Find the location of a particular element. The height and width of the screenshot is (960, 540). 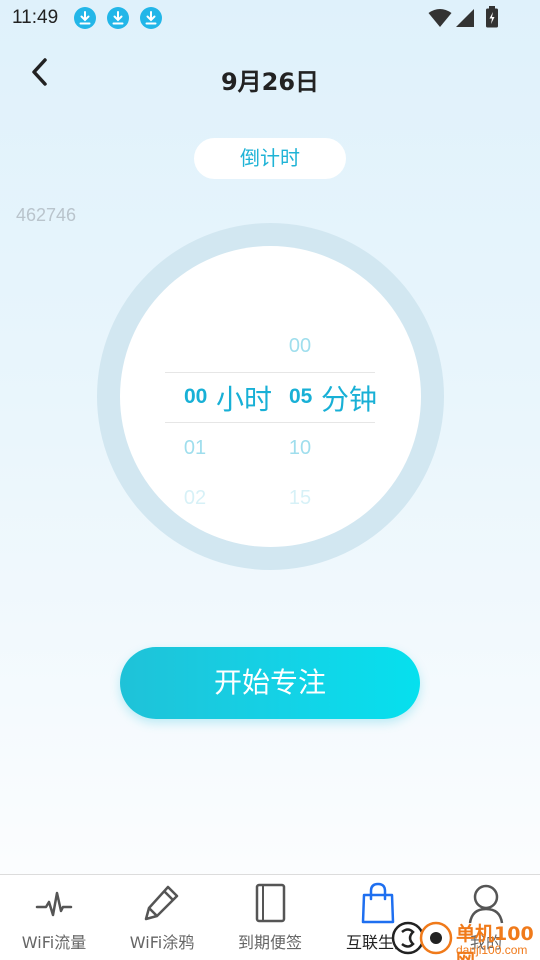

nav-item-due-notes: 到期便签 is located at coordinates (270, 917).